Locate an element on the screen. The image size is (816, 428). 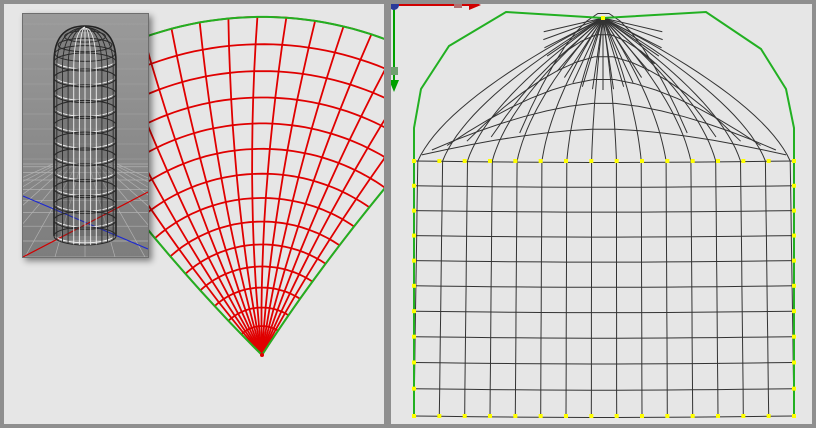
pinned-vertex-pole is located at coordinates (603, 18).